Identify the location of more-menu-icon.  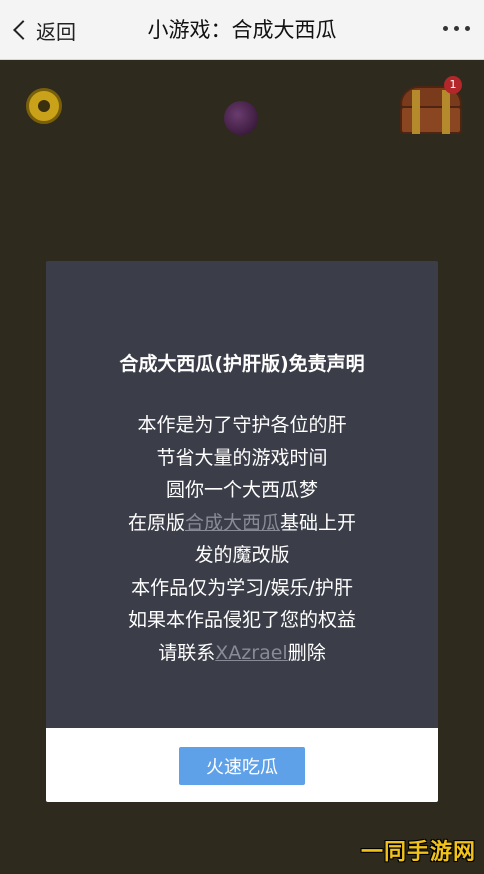
(456, 28).